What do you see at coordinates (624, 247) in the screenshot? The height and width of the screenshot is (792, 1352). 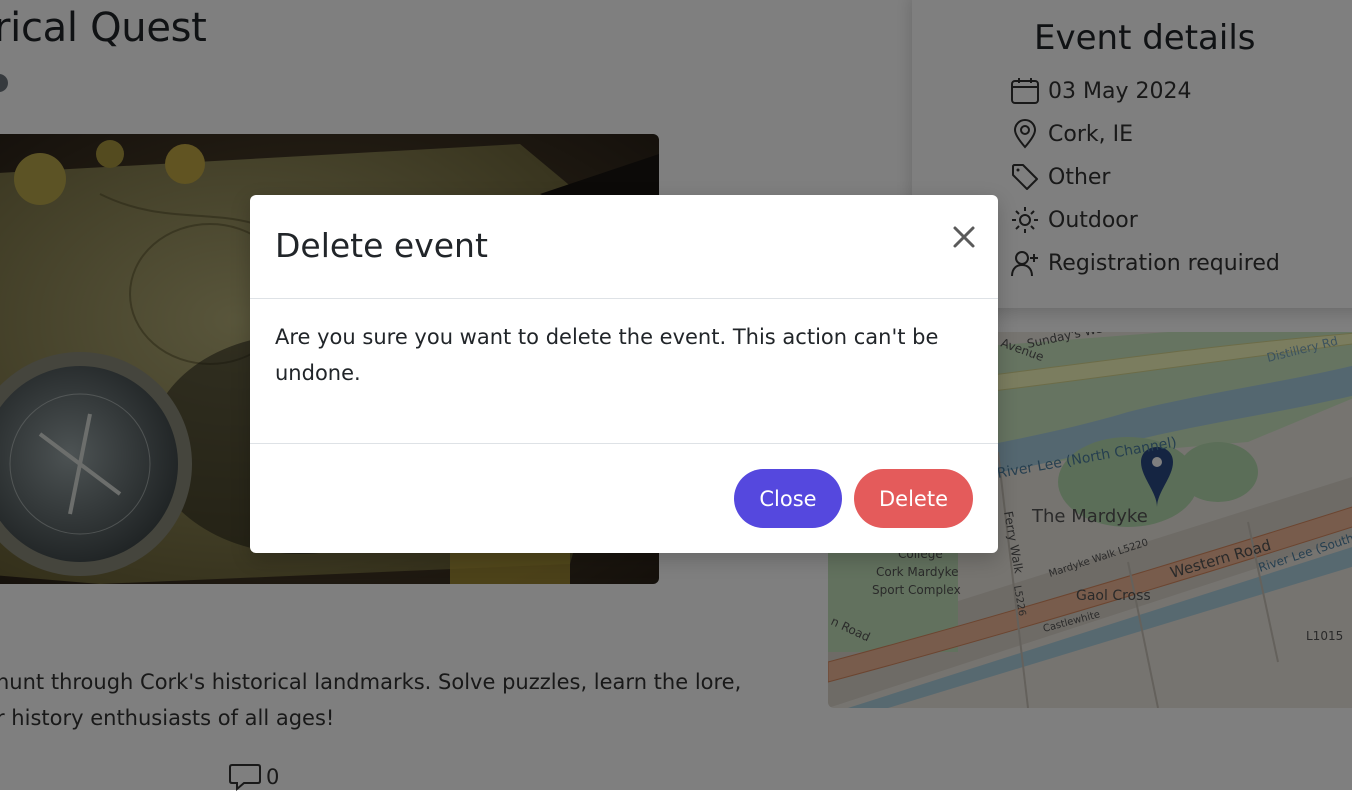 I see `modal-header: Delete event` at bounding box center [624, 247].